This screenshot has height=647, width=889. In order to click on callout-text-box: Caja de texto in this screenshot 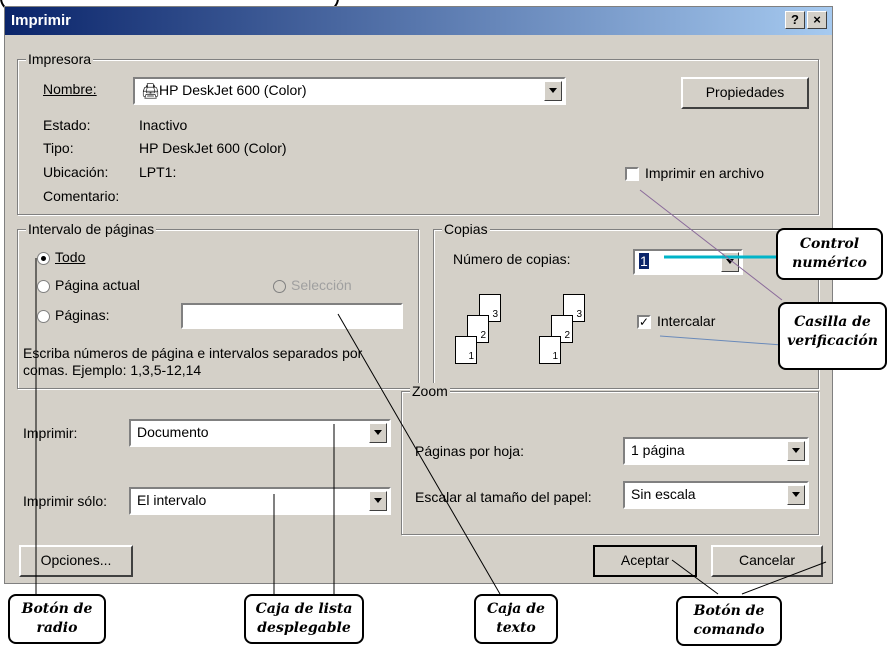, I will do `click(516, 619)`.